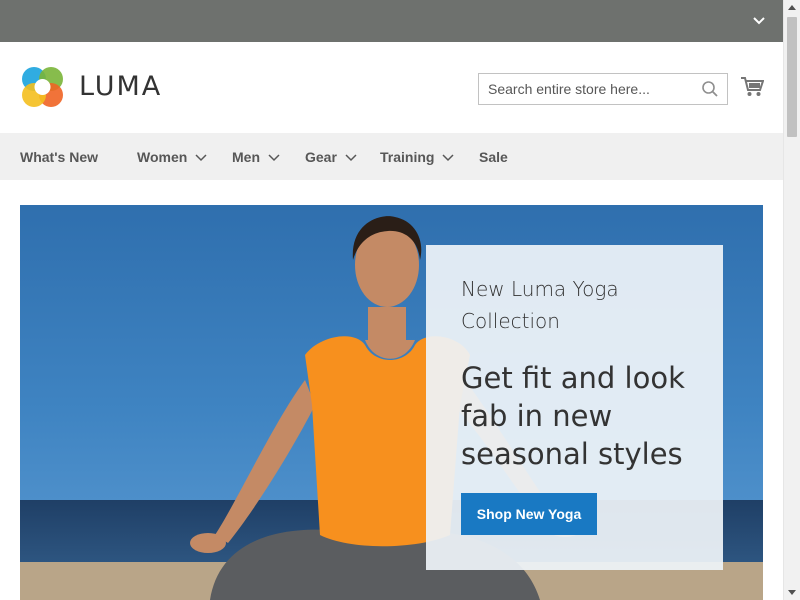  I want to click on nav-item-sale: Sale, so click(493, 156).